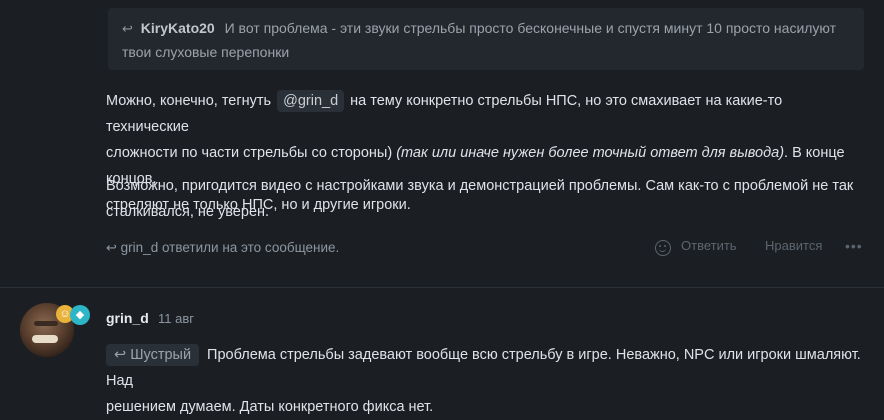 The height and width of the screenshot is (420, 884). Describe the element at coordinates (709, 245) in the screenshot. I see `reply-button: Ответить` at that location.